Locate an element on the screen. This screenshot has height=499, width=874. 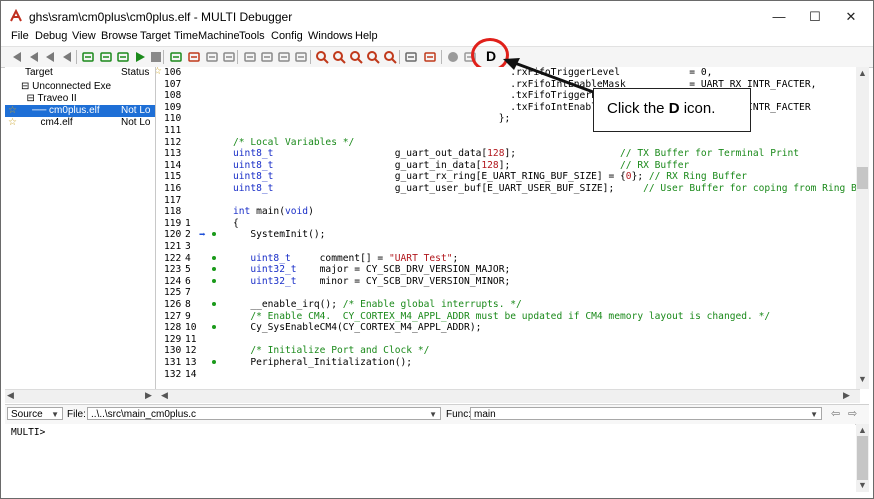
zoom3-icon is located at coordinates (356, 57).